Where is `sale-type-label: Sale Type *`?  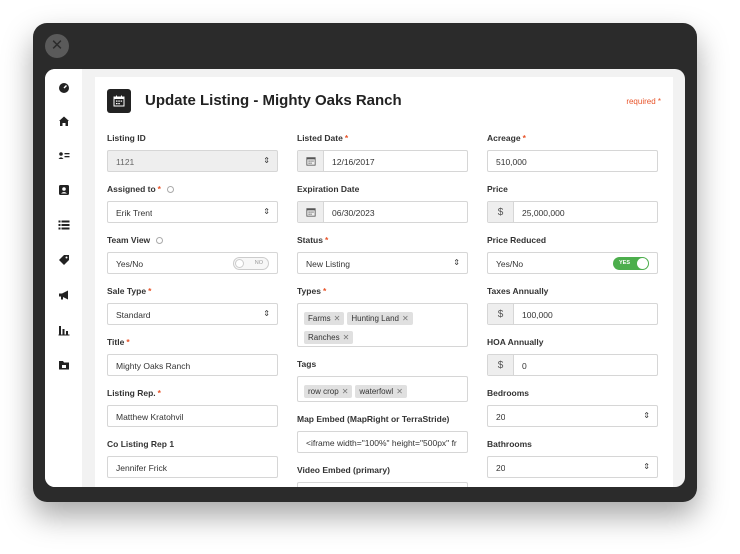 sale-type-label: Sale Type * is located at coordinates (129, 291).